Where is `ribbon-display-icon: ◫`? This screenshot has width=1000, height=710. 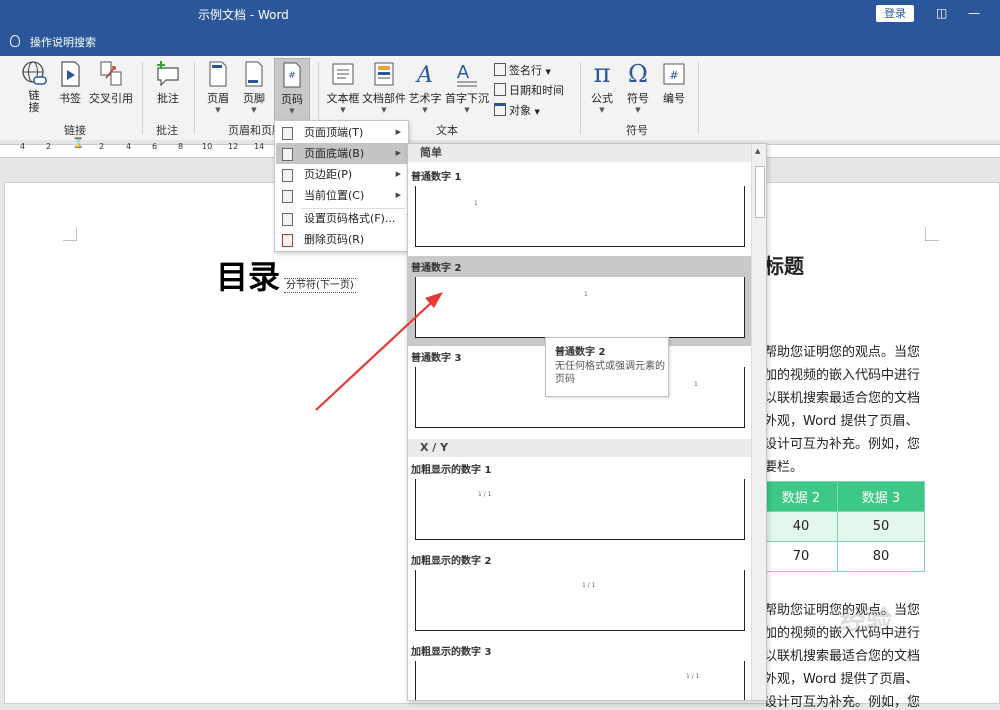
ribbon-display-icon: ◫ is located at coordinates (941, 13).